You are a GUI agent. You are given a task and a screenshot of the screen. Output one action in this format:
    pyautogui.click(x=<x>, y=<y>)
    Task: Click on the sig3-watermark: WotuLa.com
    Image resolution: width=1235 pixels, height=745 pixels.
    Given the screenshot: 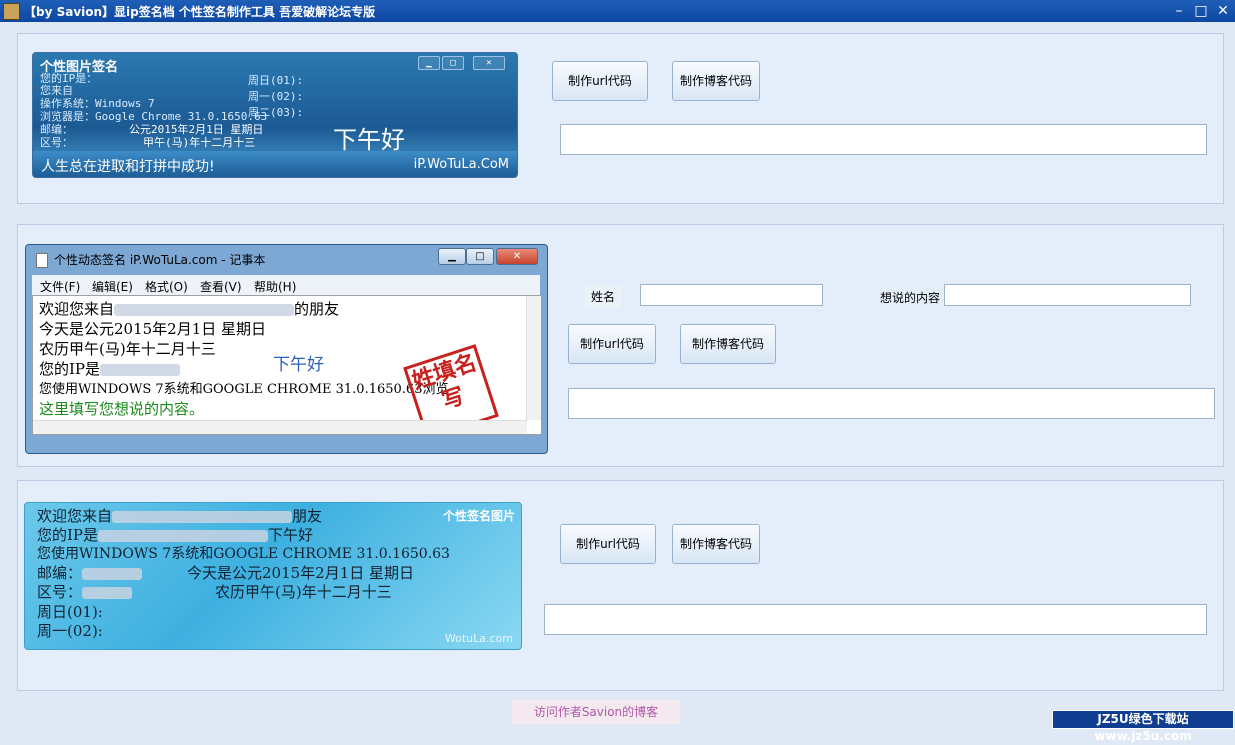 What is the action you would take?
    pyautogui.click(x=478, y=638)
    